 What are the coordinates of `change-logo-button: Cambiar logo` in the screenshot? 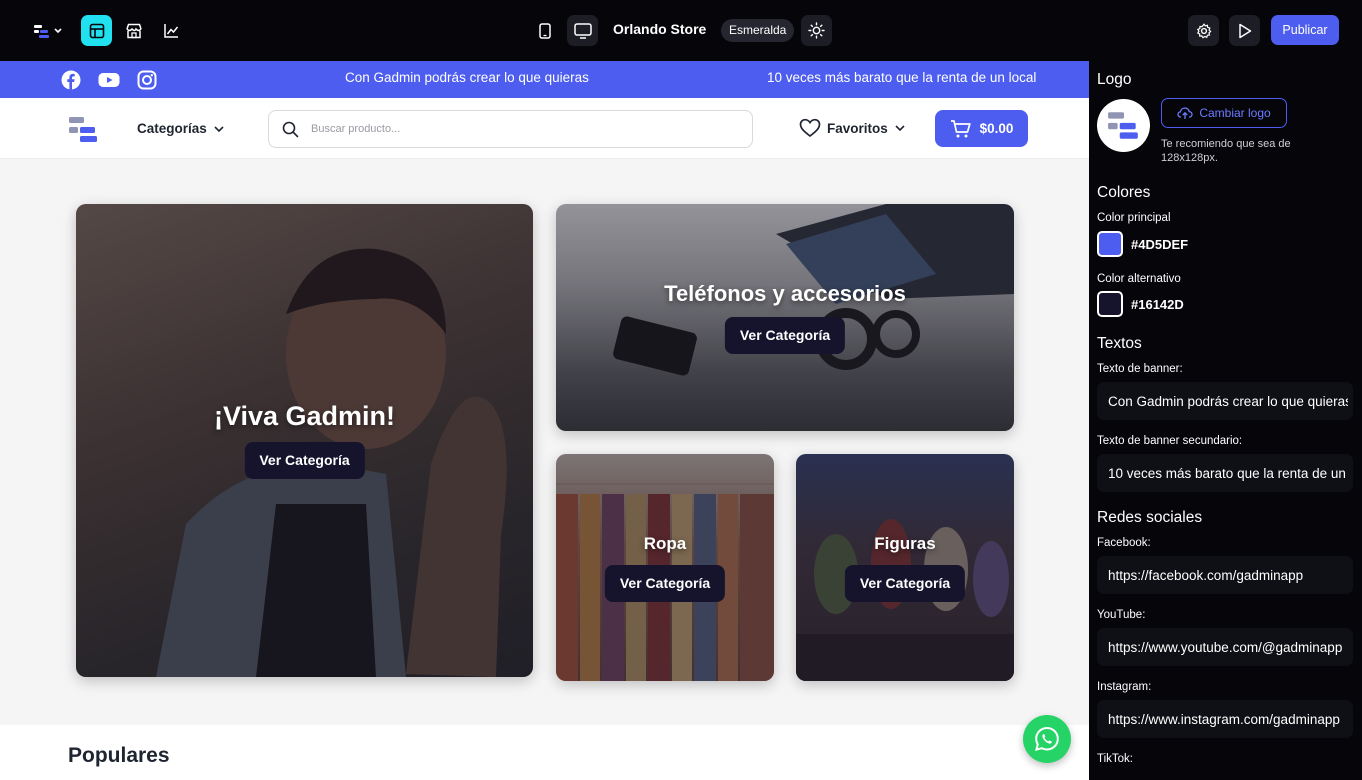 It's located at (1224, 113).